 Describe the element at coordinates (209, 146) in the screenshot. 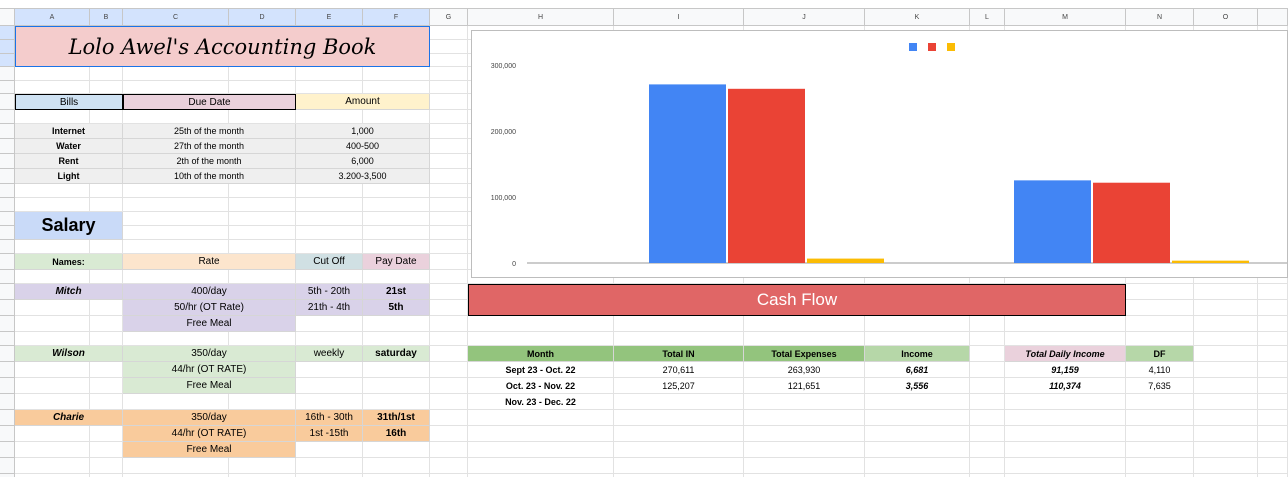

I see `bill-due-date: 27th of the month` at that location.